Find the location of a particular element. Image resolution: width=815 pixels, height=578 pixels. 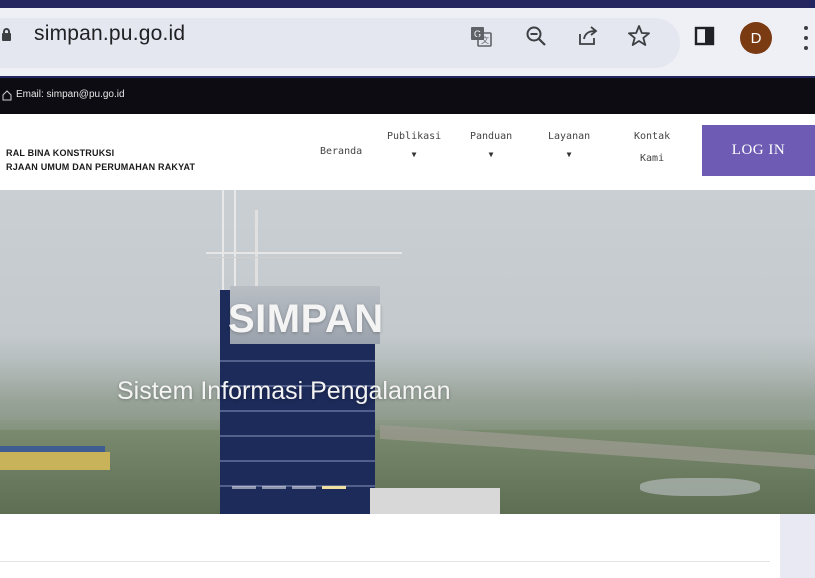

hero-warehouse is located at coordinates (55, 461).